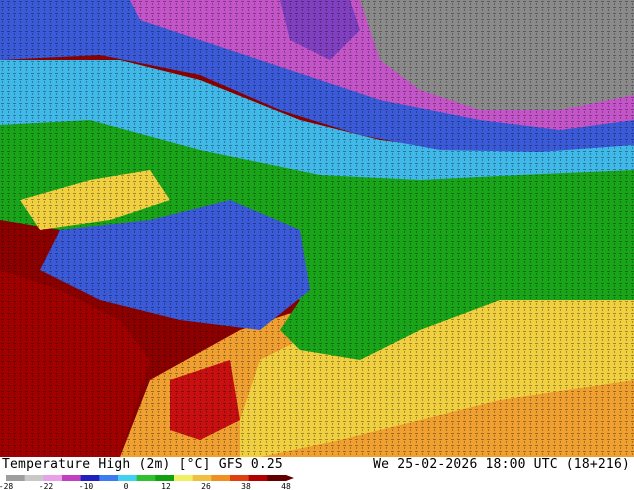 Image resolution: width=634 pixels, height=490 pixels. What do you see at coordinates (501, 464) in the screenshot?
I see `map-datetime: We 25-02-2026 18:00 UTC (18+216)` at bounding box center [501, 464].